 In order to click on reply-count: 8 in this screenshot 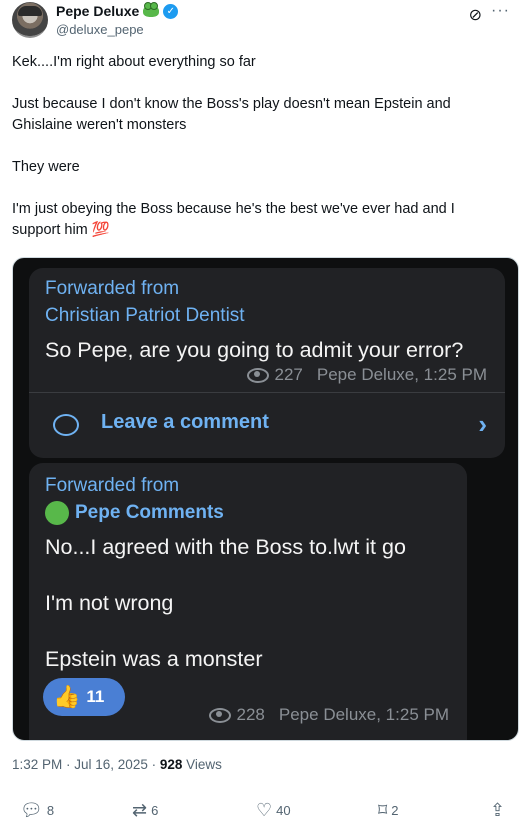, I will do `click(50, 810)`.